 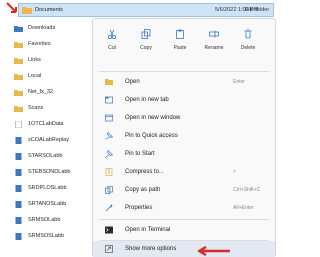 What do you see at coordinates (109, 208) in the screenshot?
I see `properties-icon` at bounding box center [109, 208].